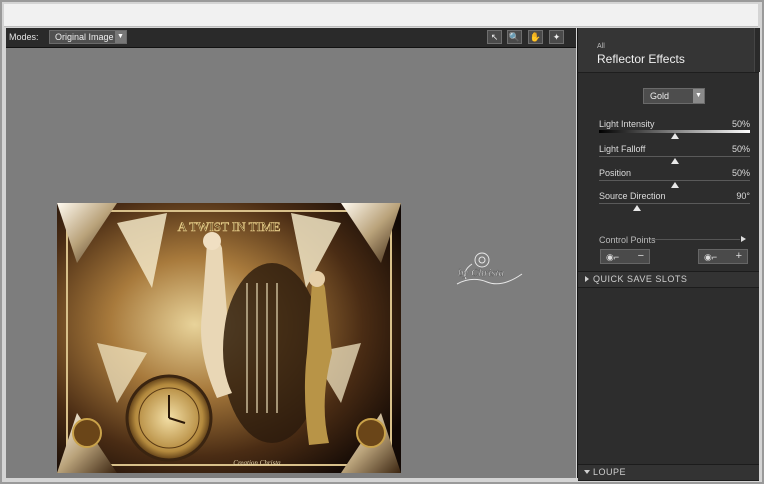 The image size is (764, 484). I want to click on collapse-arrow-icon, so click(587, 472).